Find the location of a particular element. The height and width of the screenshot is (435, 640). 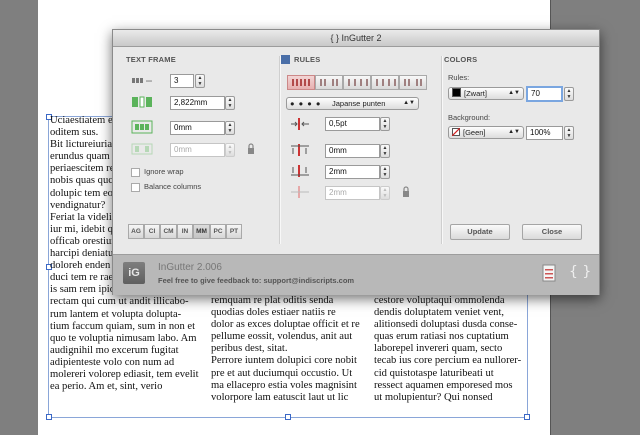

unit-button-mm: MM is located at coordinates (201, 231).